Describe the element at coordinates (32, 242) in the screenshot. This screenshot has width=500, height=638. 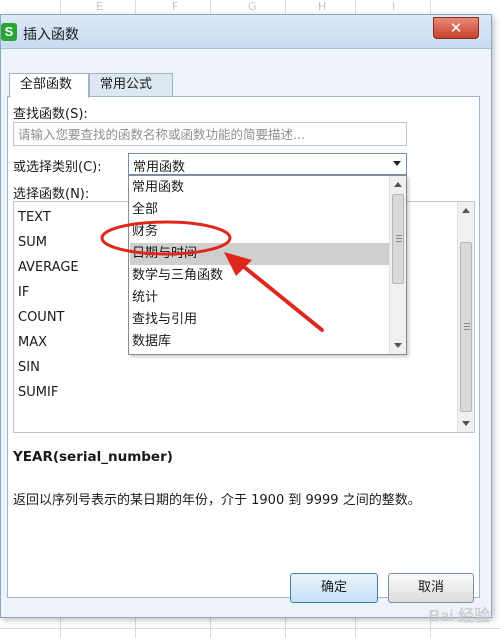
I see `function-item: SUM` at that location.